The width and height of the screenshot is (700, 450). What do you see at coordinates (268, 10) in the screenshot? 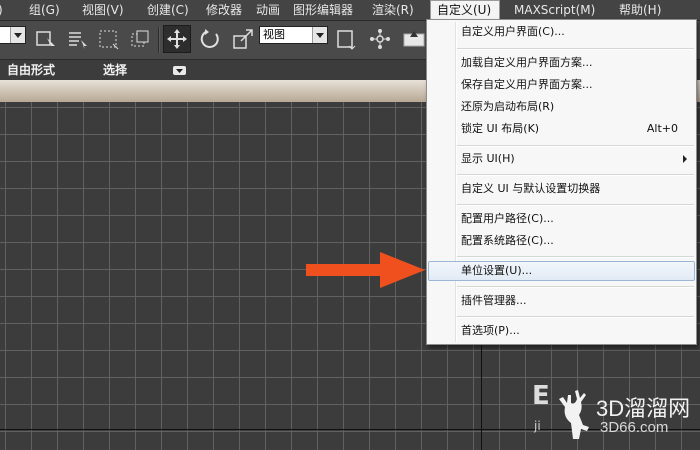
I see `menu-animation: 动画` at bounding box center [268, 10].